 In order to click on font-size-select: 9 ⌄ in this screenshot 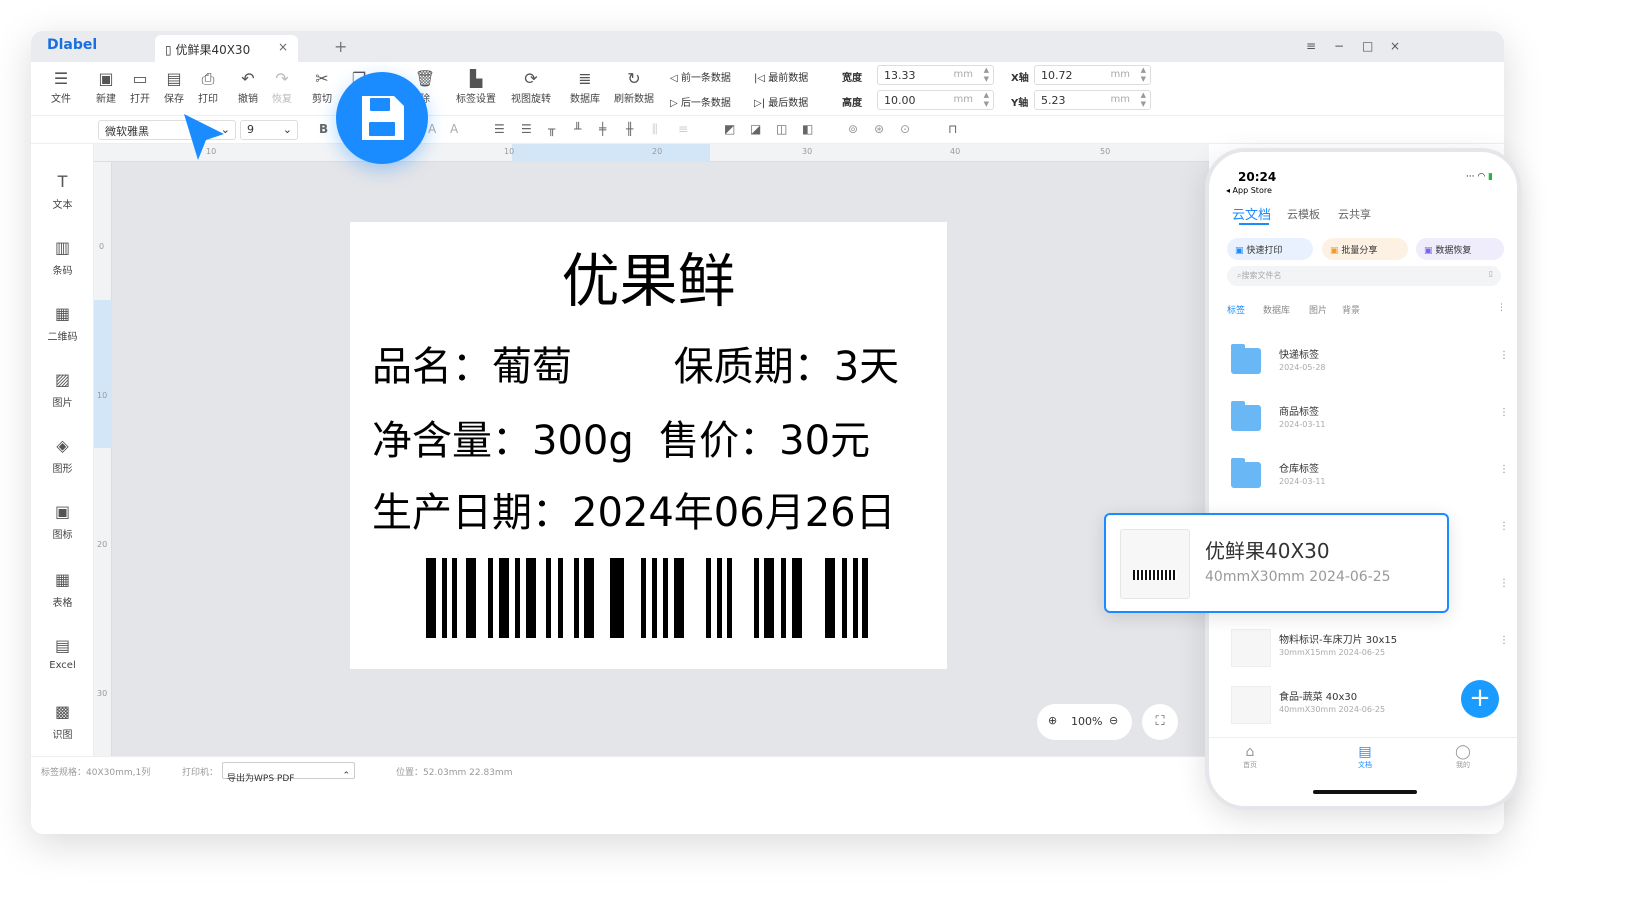, I will do `click(269, 130)`.